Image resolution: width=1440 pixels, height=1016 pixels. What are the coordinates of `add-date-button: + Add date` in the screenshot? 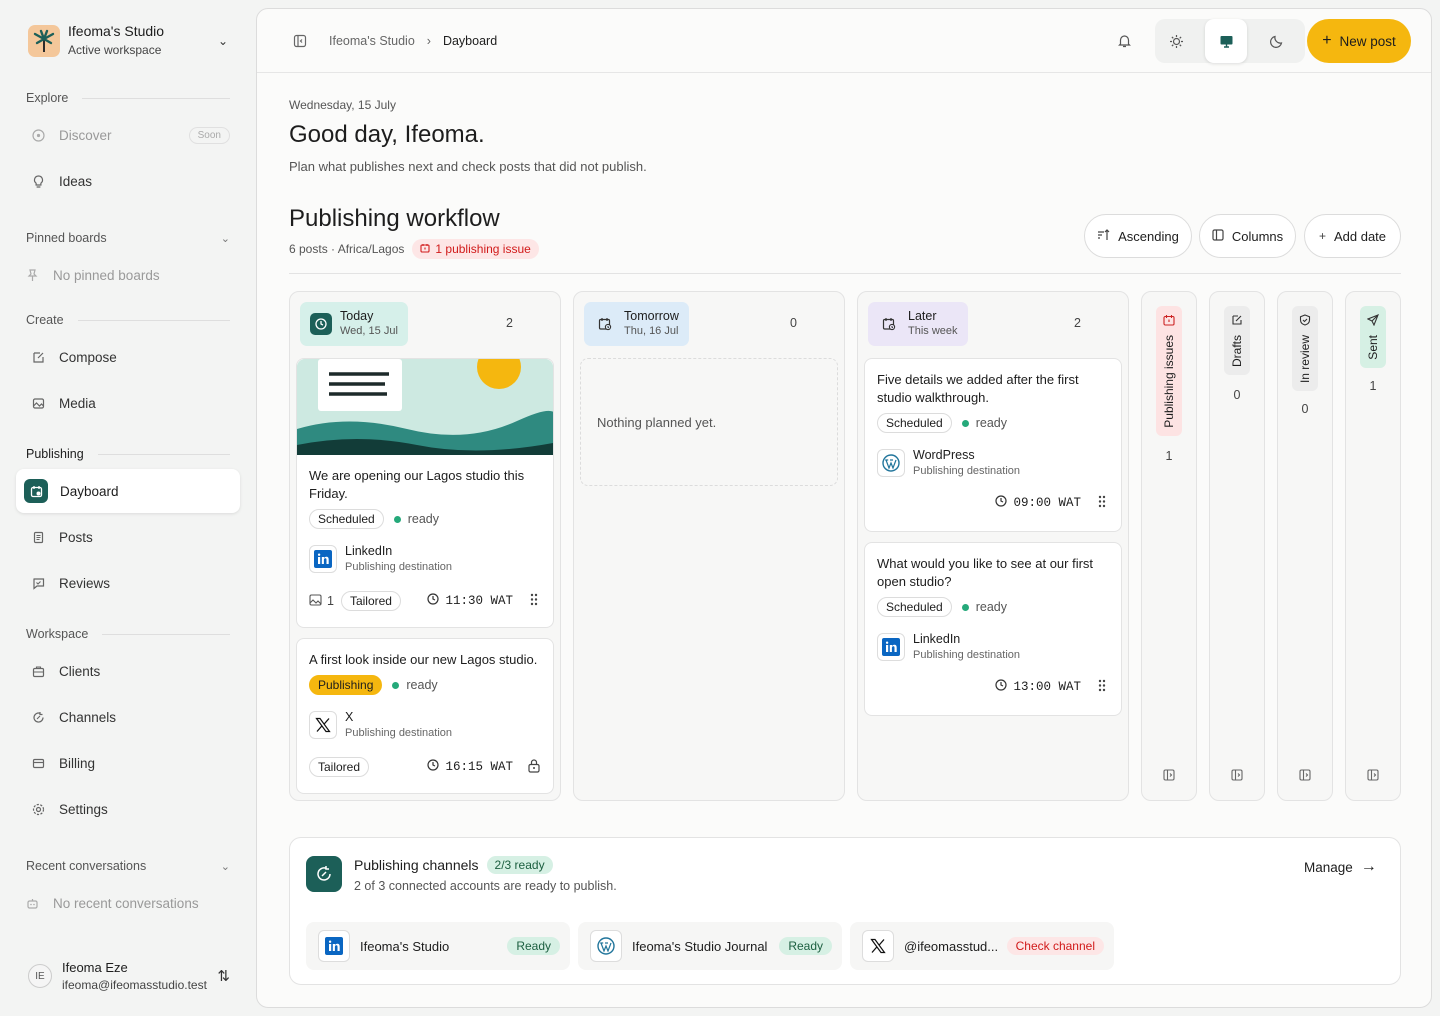 It's located at (1352, 236).